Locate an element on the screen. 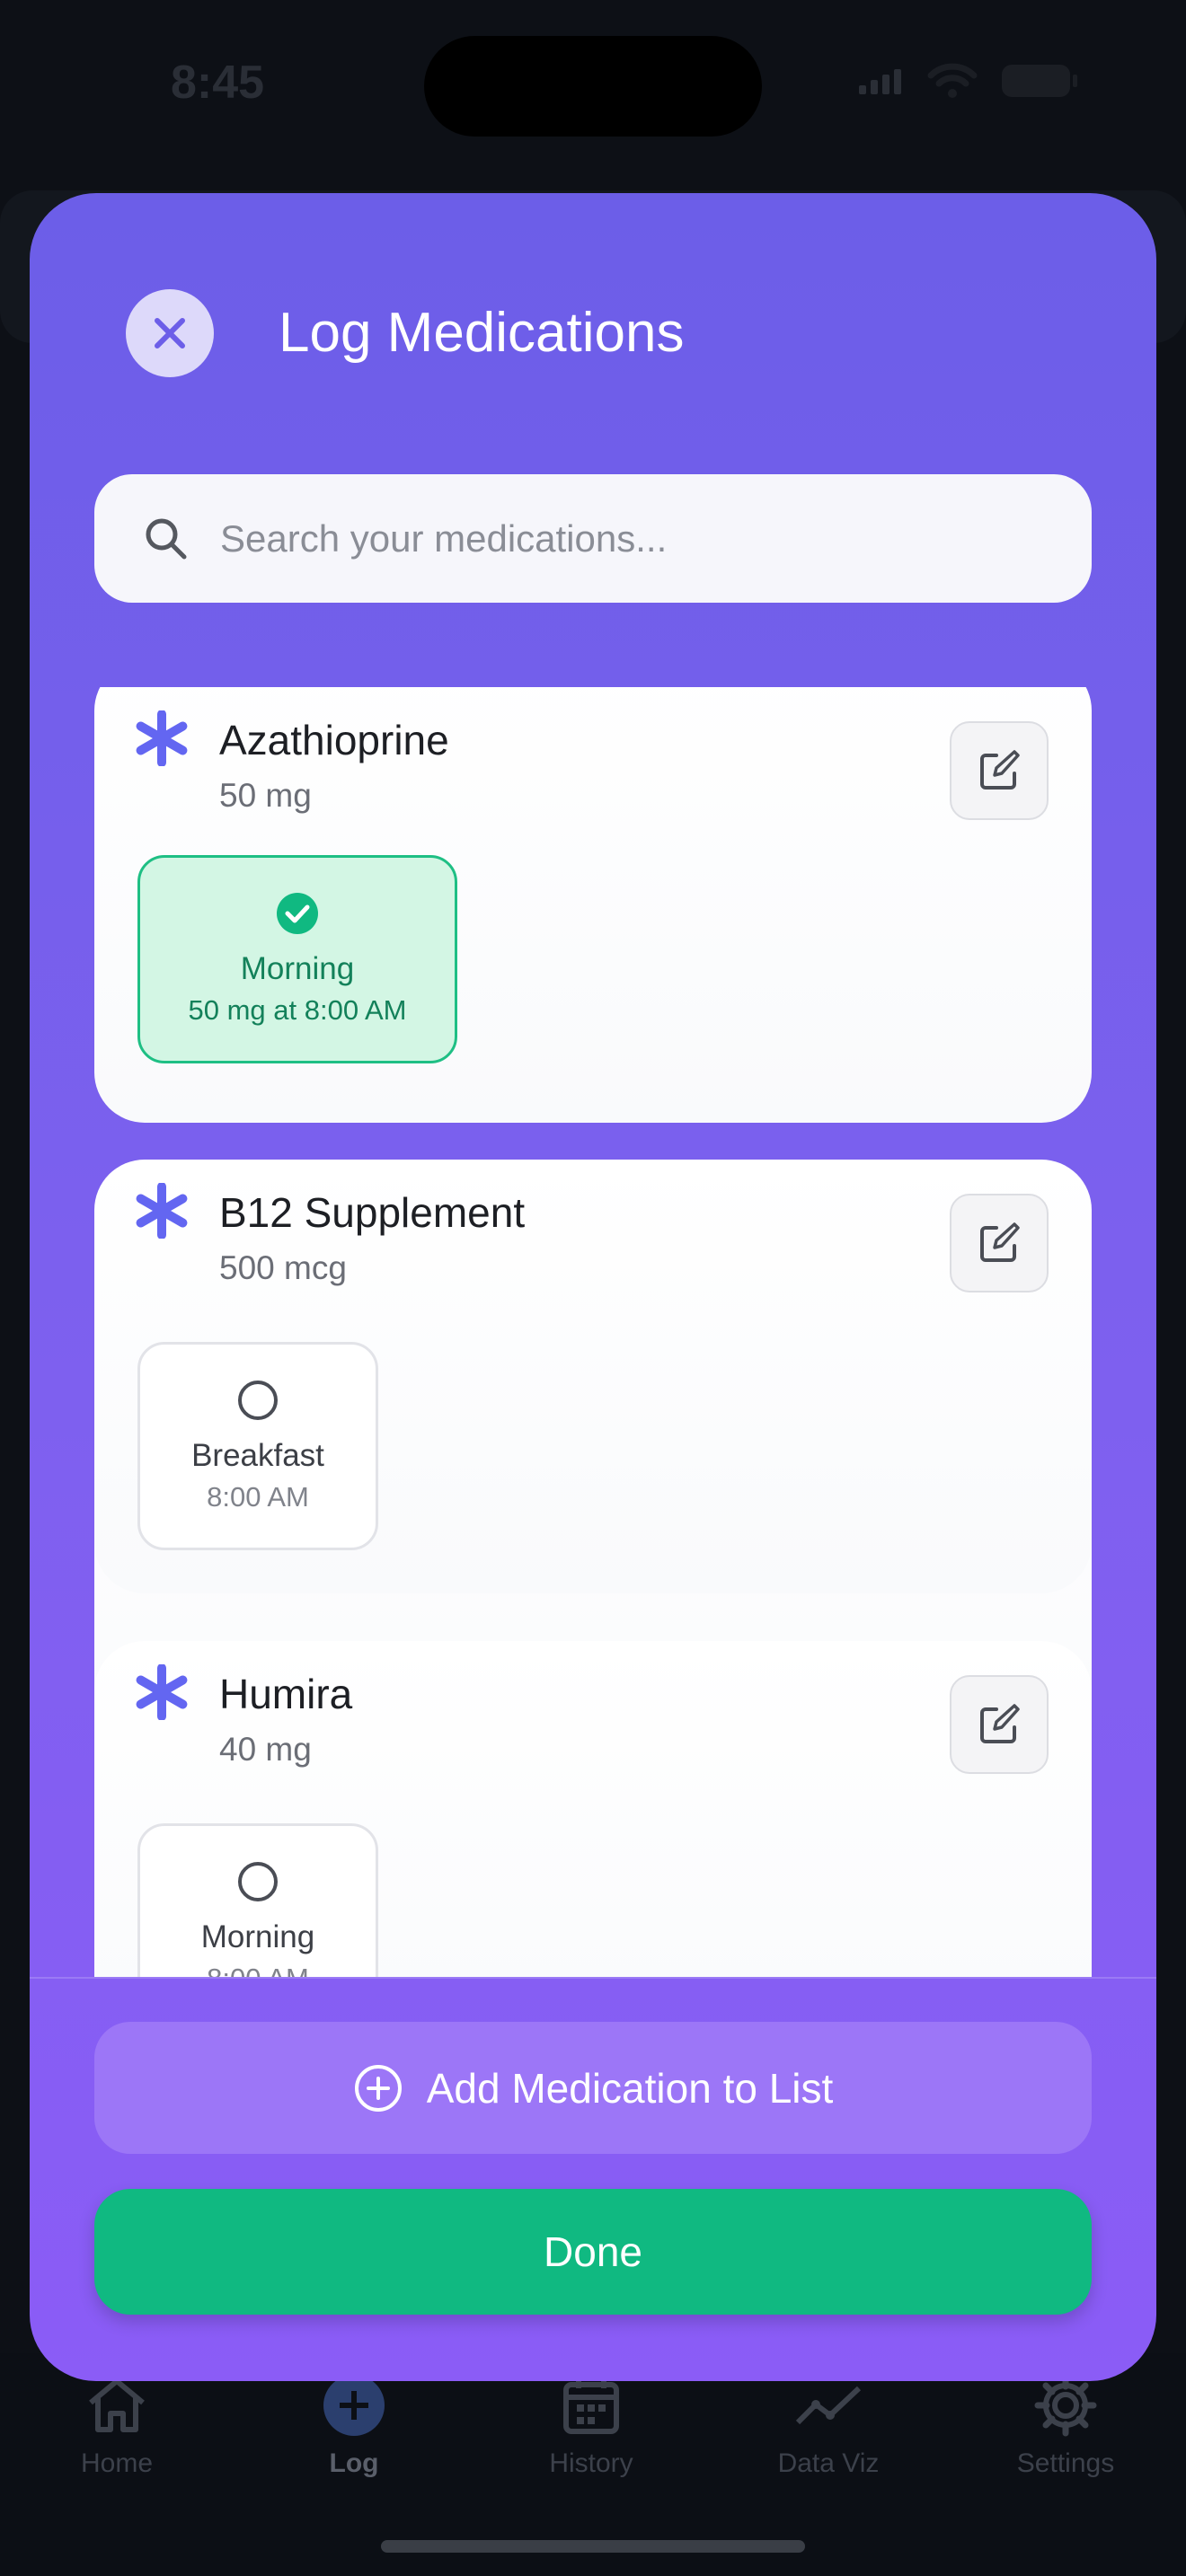 This screenshot has height=2576, width=1186. add-medication-label: Add Medication to List is located at coordinates (630, 2088).